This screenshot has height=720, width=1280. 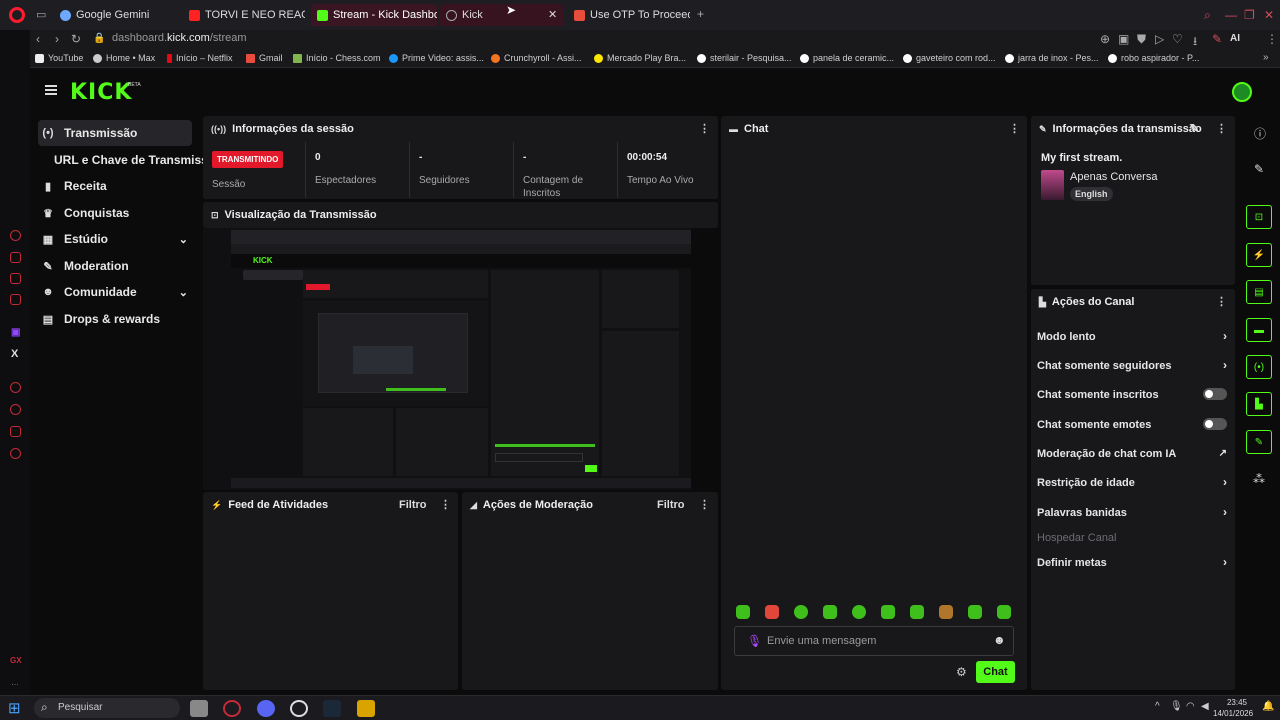 What do you see at coordinates (14, 354) in the screenshot?
I see `x-icon: X` at bounding box center [14, 354].